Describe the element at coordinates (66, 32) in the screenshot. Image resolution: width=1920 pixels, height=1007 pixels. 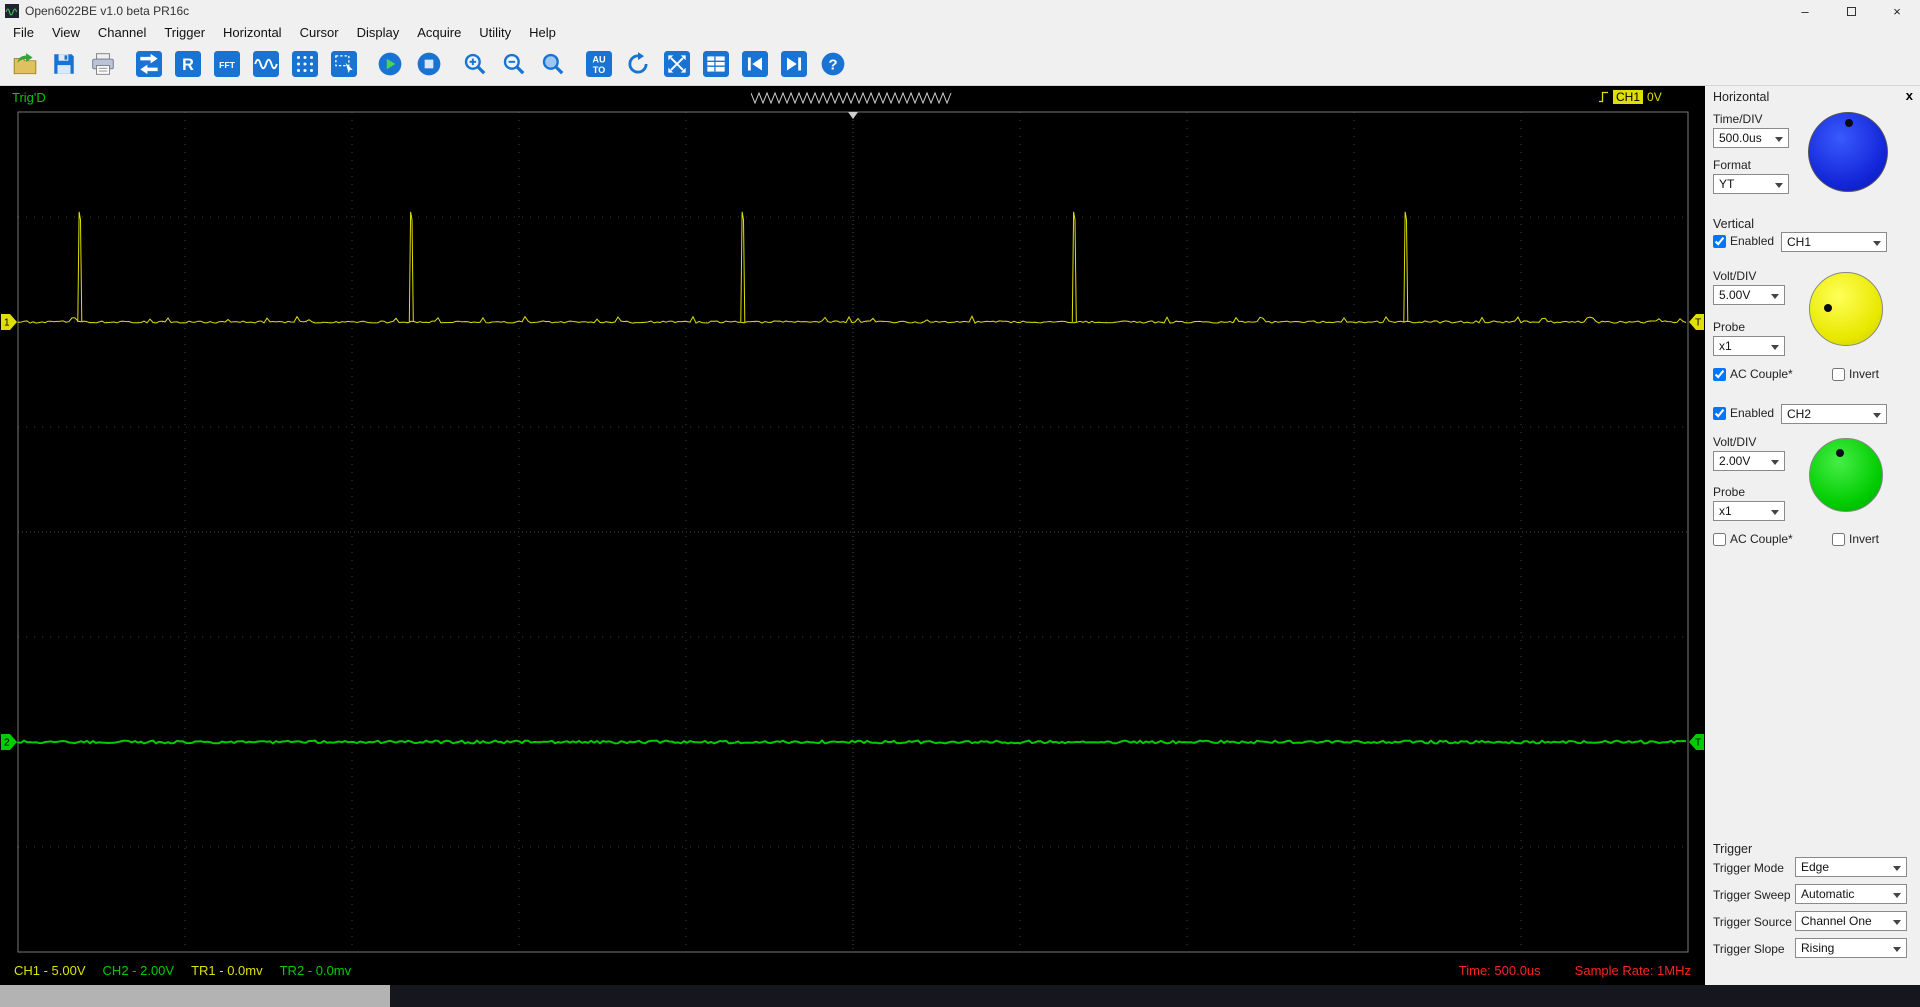
I see `menu-view: View` at that location.